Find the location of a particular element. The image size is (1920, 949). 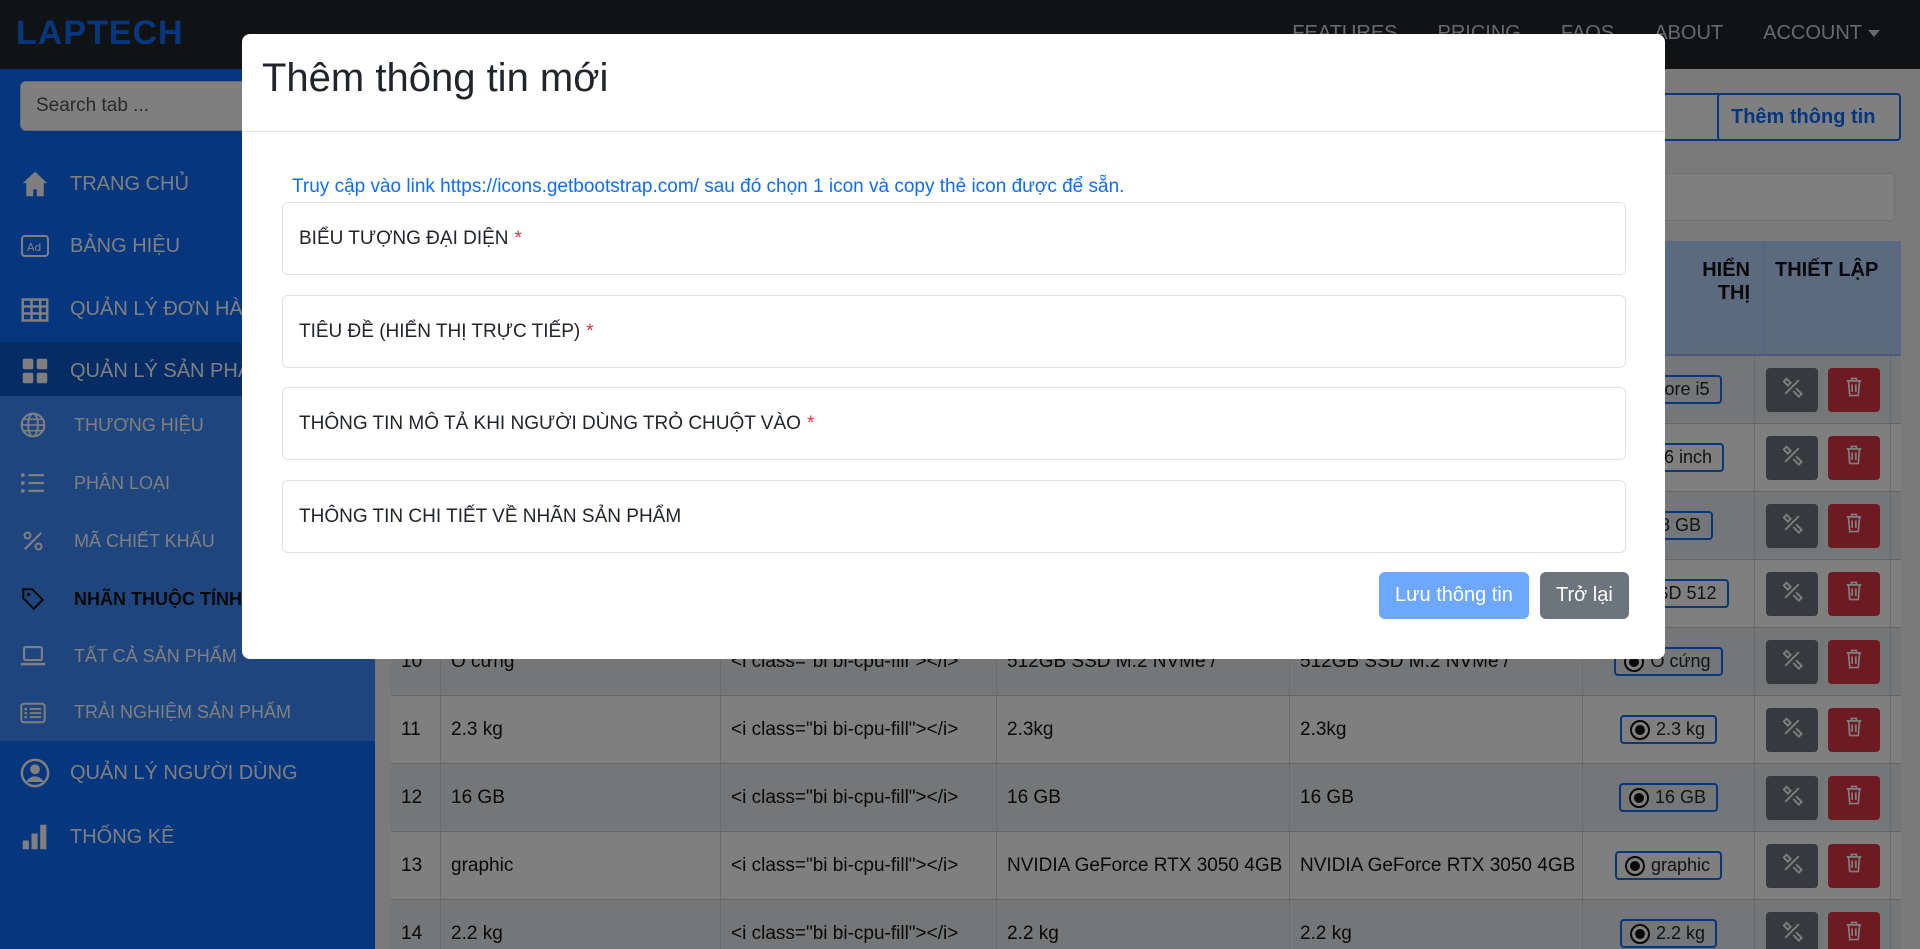

save-button: Lưu thông tin is located at coordinates (1454, 595).